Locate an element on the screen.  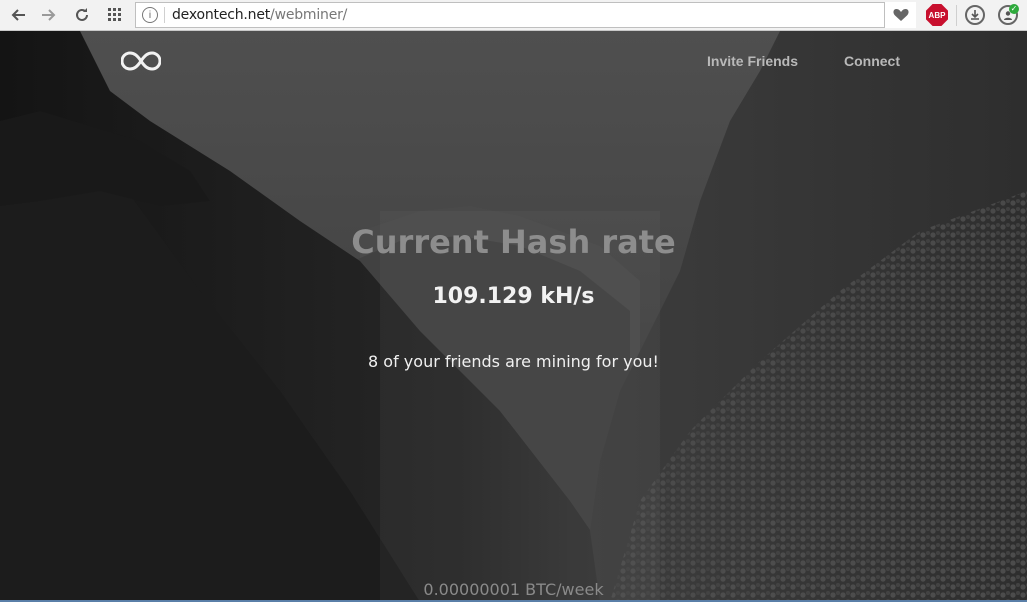
back-icon is located at coordinates (18, 15).